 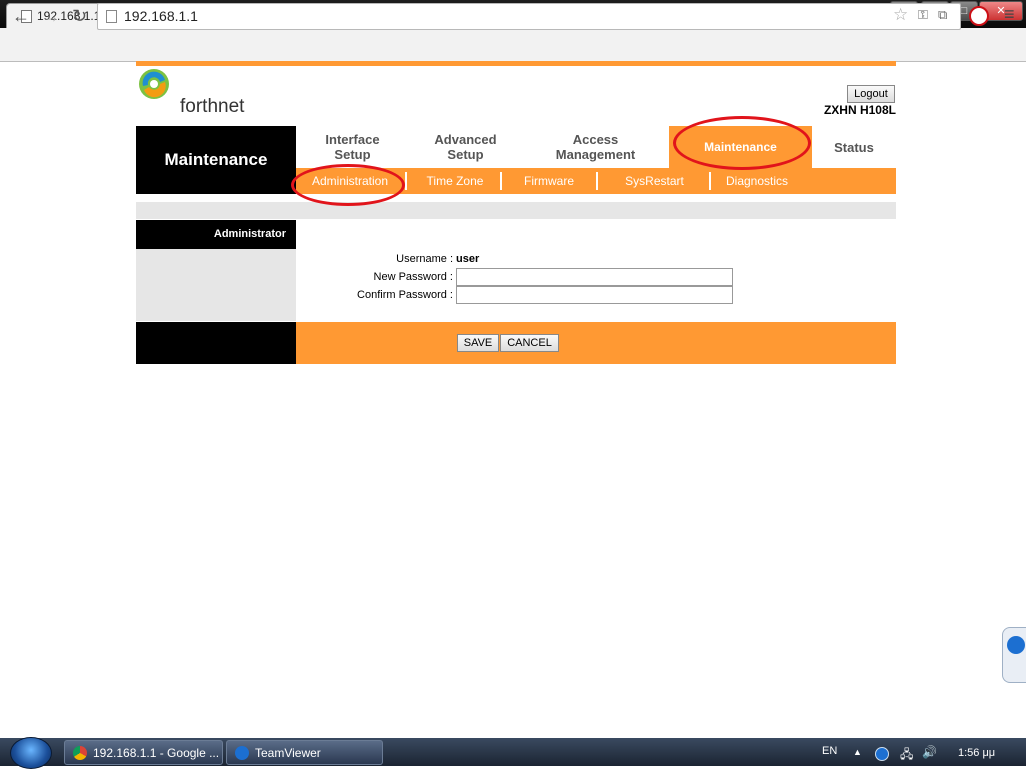 I want to click on tab-label: Management, so click(x=595, y=154).